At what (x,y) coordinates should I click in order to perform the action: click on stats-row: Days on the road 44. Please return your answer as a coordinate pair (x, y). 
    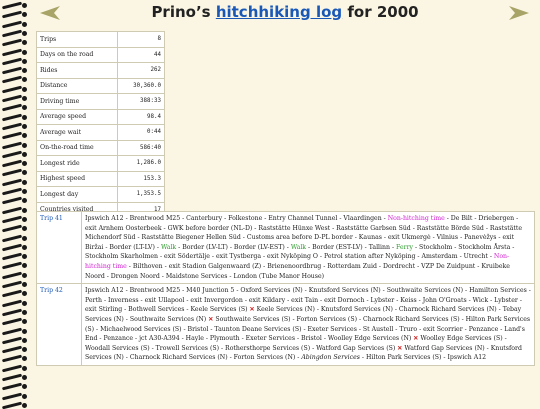
    Looking at the image, I should click on (100, 54).